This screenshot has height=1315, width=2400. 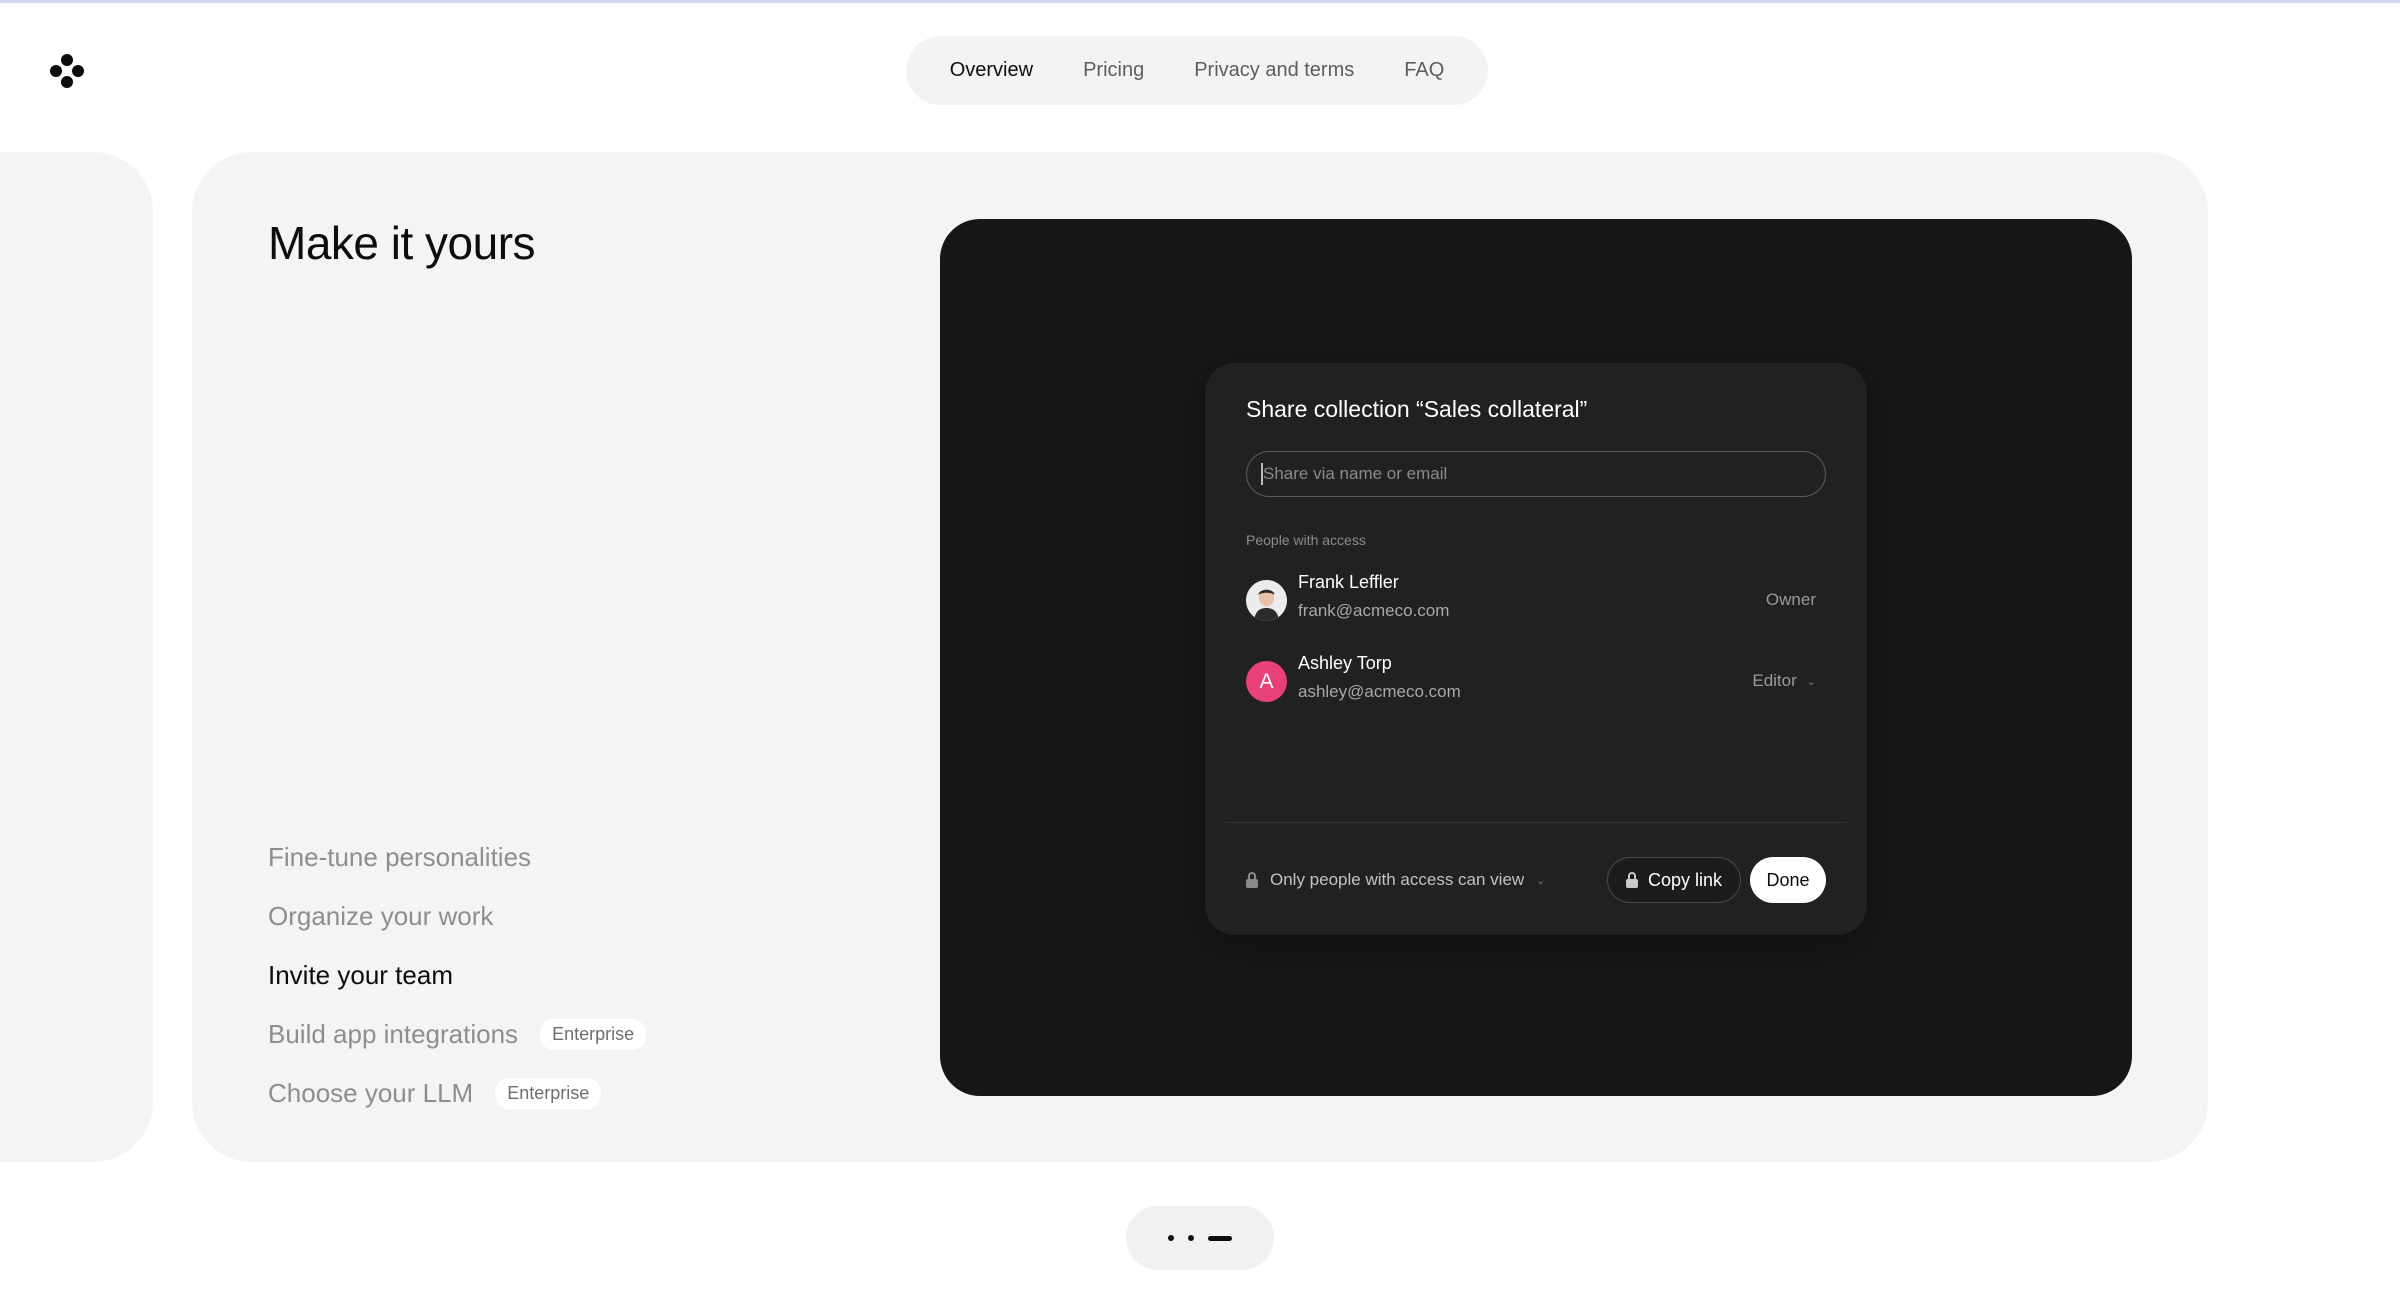 What do you see at coordinates (1417, 409) in the screenshot?
I see `dialog-title: Share collection “Sales collateral”` at bounding box center [1417, 409].